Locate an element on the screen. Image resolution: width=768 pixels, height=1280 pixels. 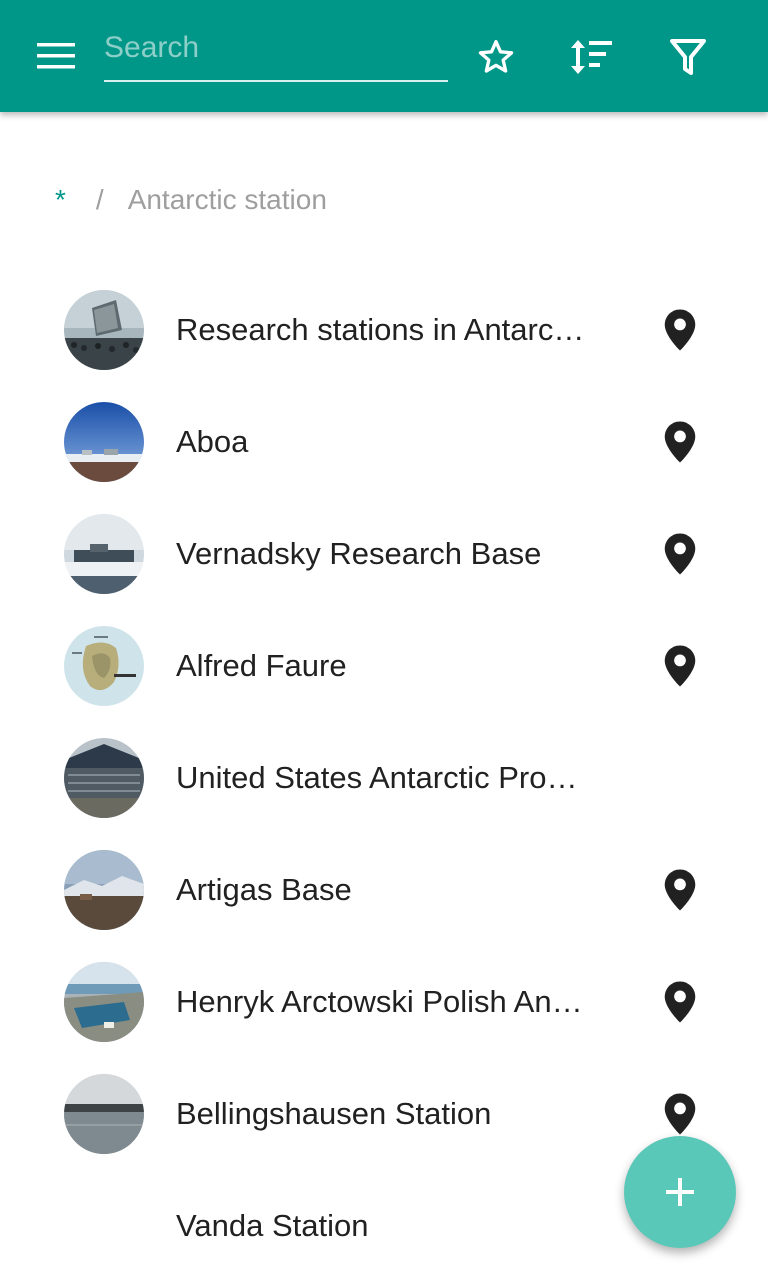
app-bar is located at coordinates (384, 56).